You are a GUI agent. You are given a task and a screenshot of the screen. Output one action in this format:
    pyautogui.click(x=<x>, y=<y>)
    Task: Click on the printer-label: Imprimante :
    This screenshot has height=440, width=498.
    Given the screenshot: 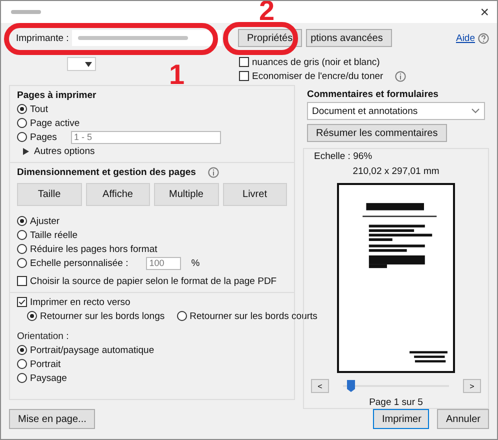 What is the action you would take?
    pyautogui.click(x=42, y=38)
    